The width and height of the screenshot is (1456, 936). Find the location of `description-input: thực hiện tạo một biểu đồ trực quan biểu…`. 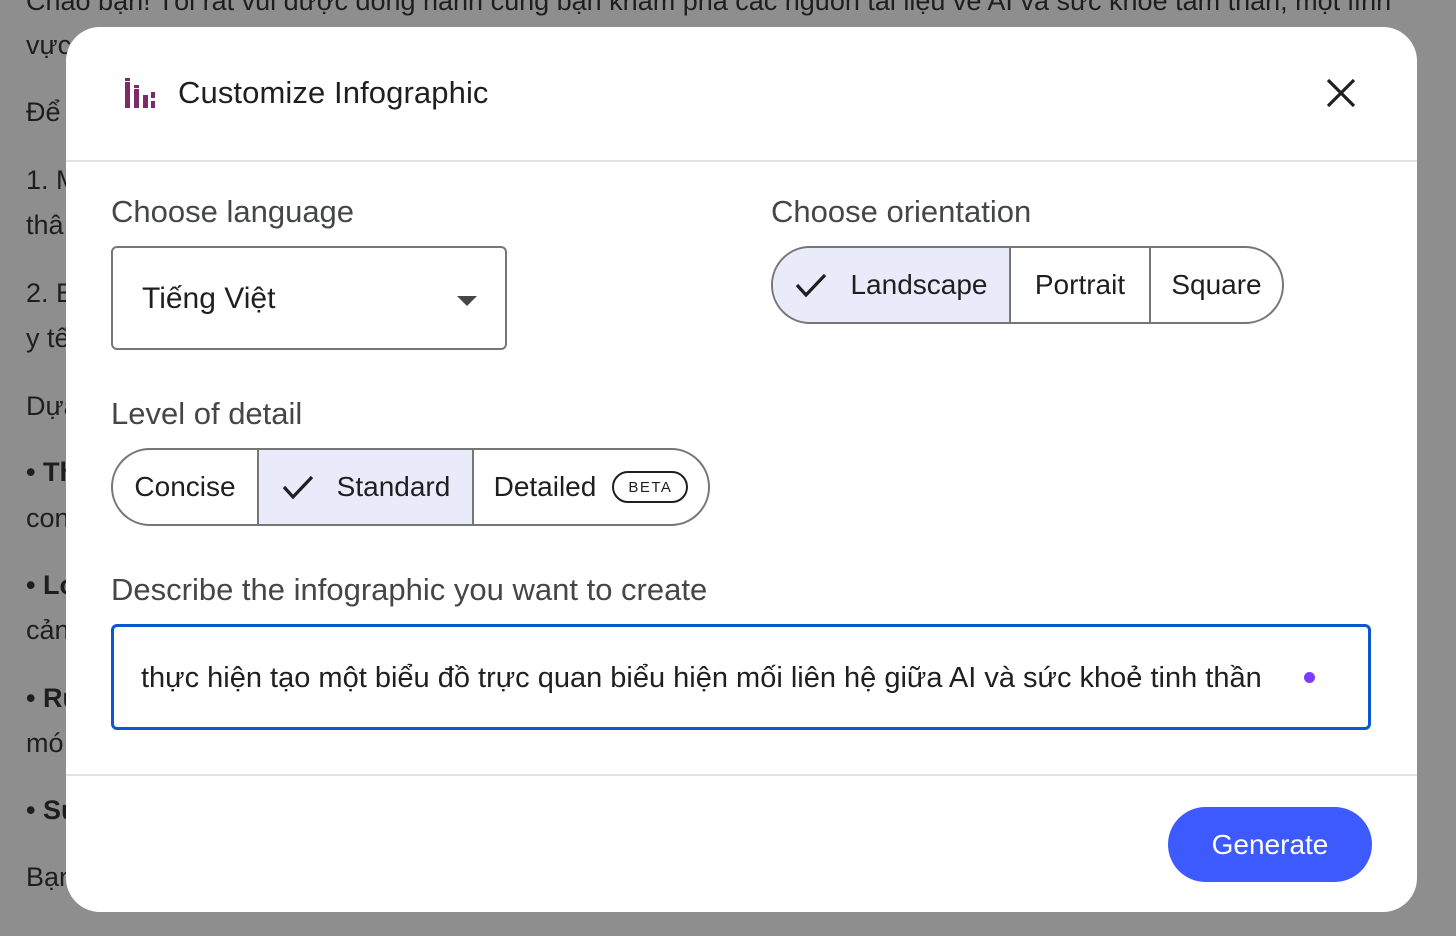

description-input: thực hiện tạo một biểu đồ trực quan biểu… is located at coordinates (741, 677).